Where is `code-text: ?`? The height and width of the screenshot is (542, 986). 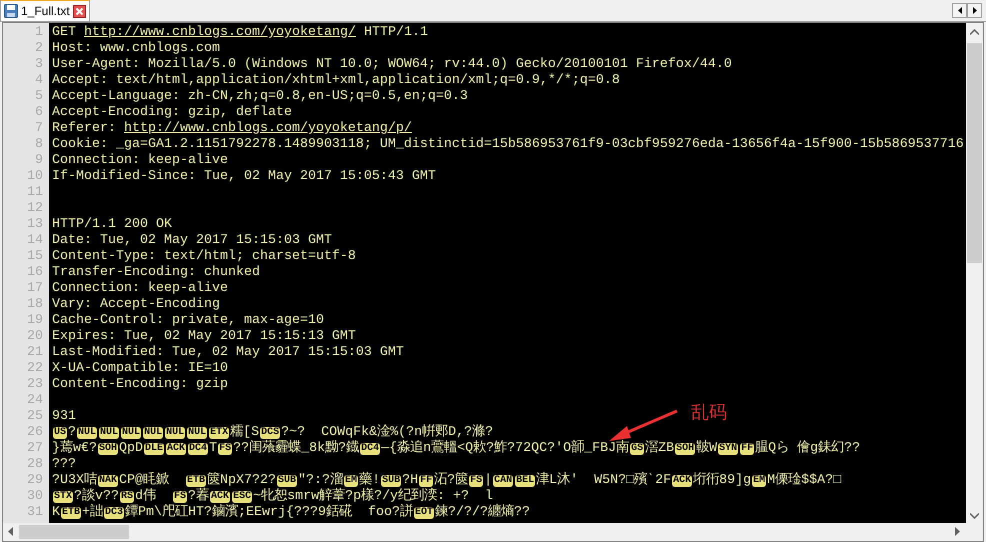
code-text: ? is located at coordinates (72, 432).